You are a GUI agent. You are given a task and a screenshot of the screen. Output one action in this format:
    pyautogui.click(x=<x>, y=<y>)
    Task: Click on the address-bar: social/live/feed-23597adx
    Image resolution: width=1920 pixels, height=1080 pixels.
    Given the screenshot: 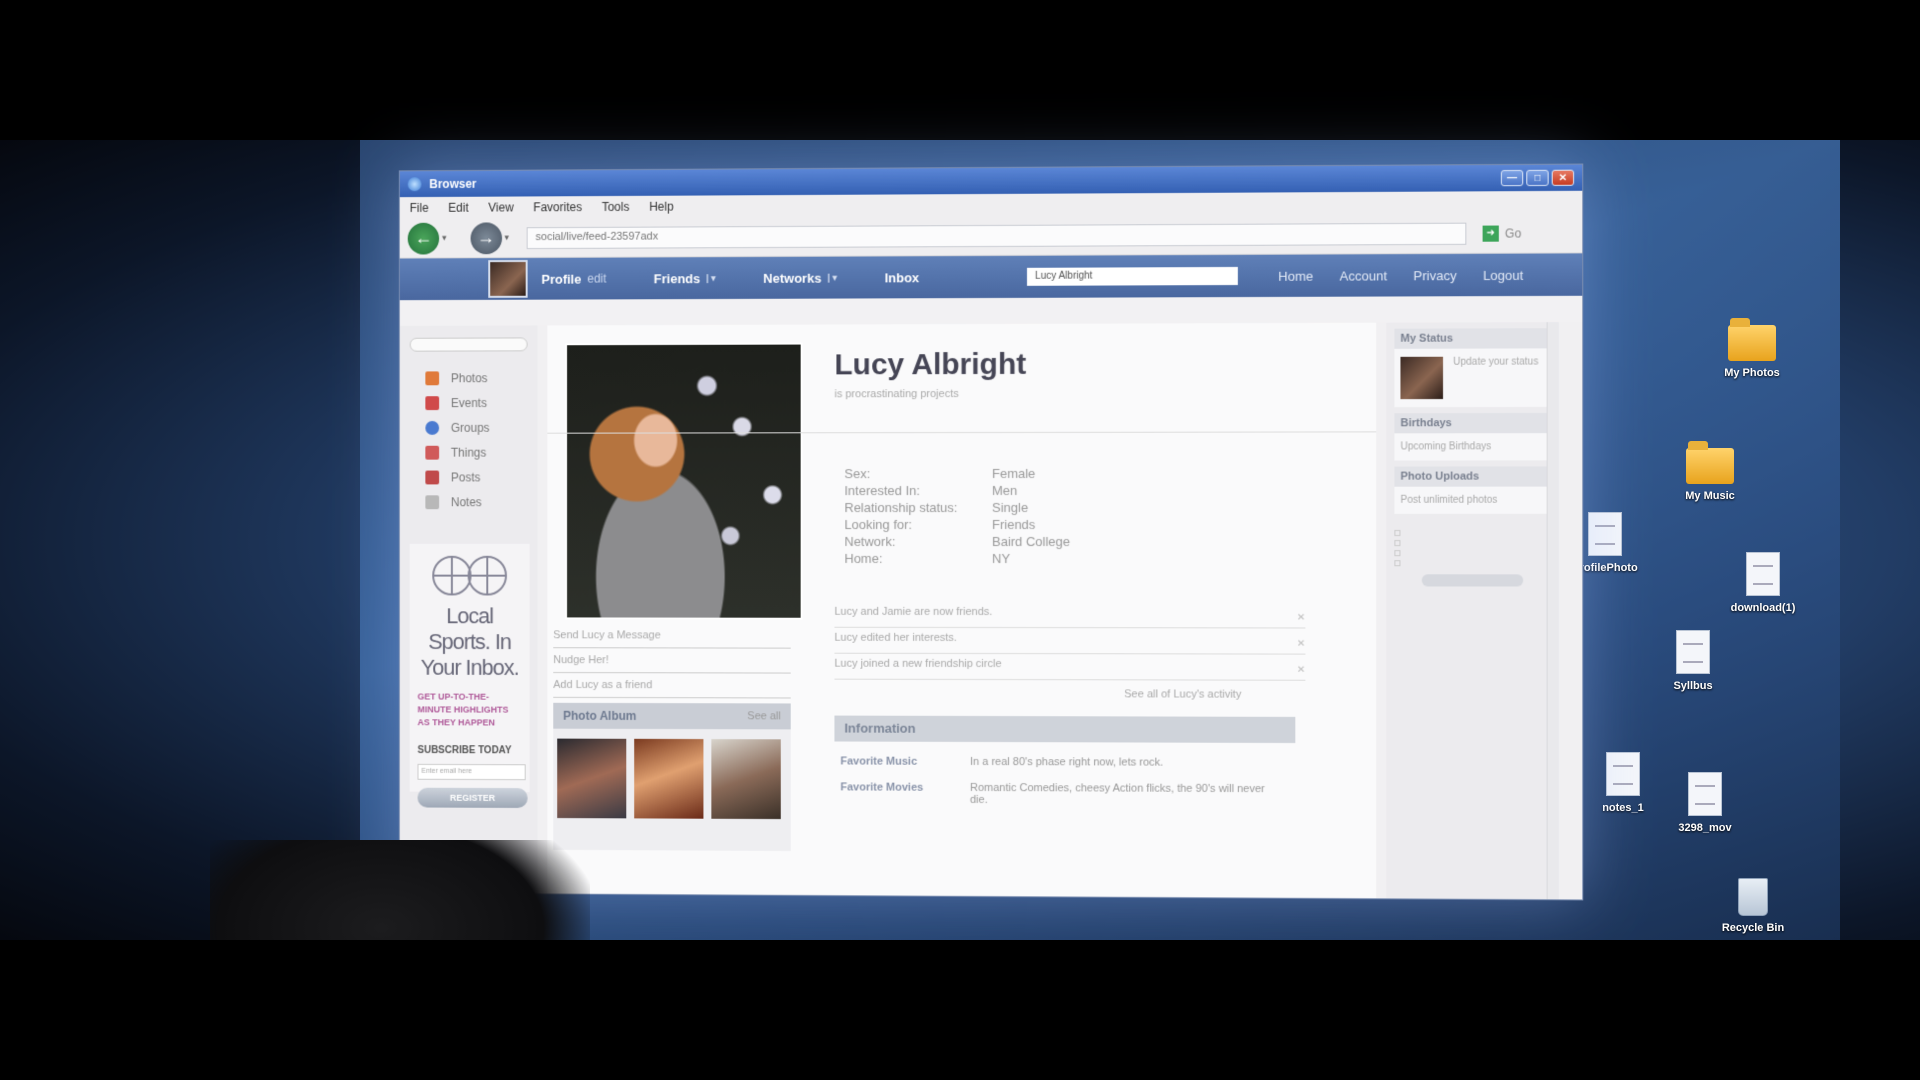 What is the action you would take?
    pyautogui.click(x=997, y=235)
    